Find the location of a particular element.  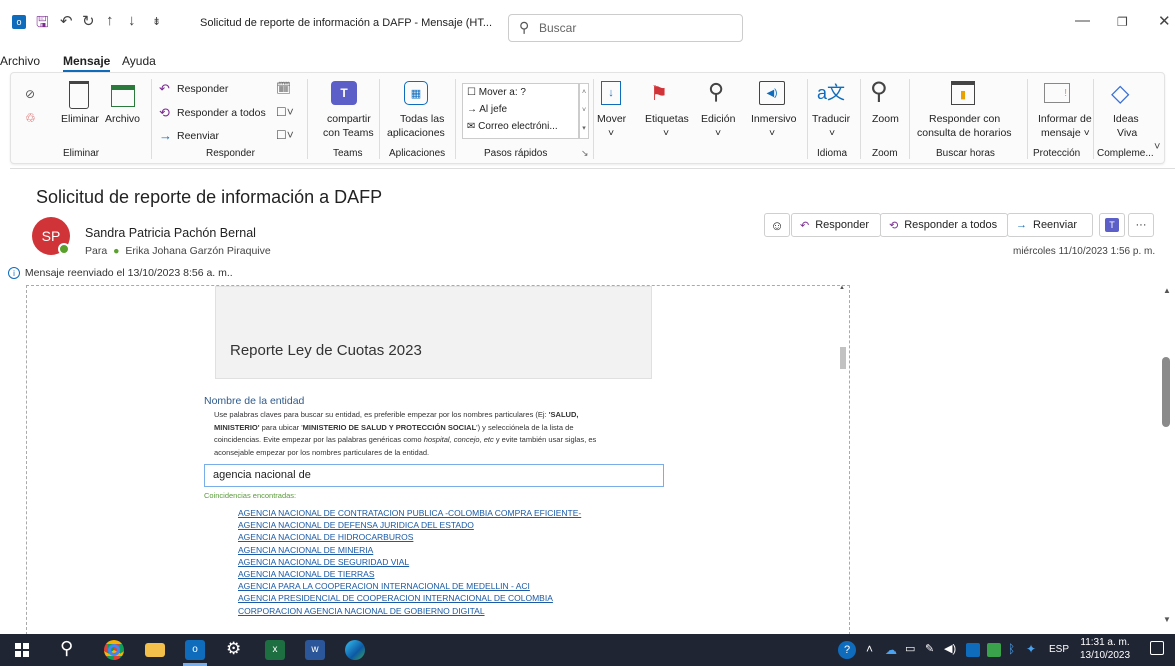

apps-icon: ▦ is located at coordinates (416, 93).